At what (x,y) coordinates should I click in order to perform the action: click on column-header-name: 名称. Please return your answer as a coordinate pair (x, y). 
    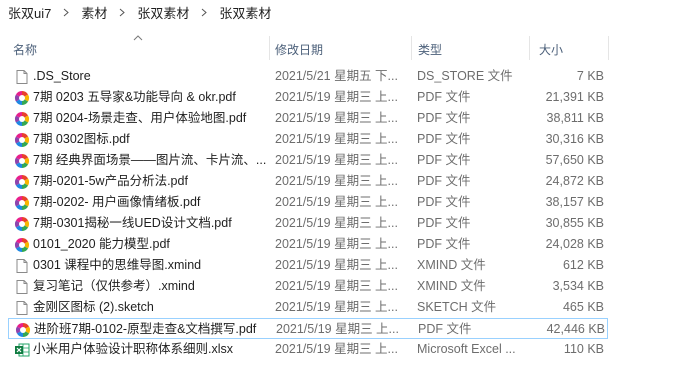
    Looking at the image, I should click on (23, 50).